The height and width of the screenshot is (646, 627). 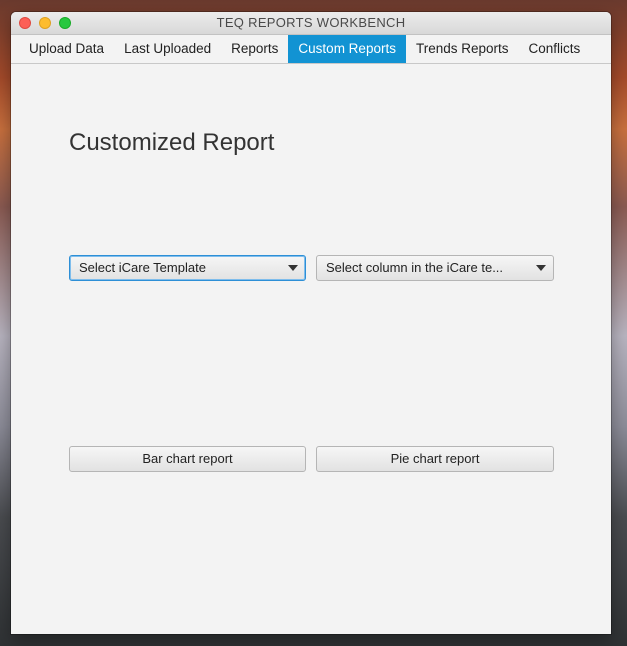 I want to click on pie-chart-report-button: Pie chart report, so click(x=435, y=459).